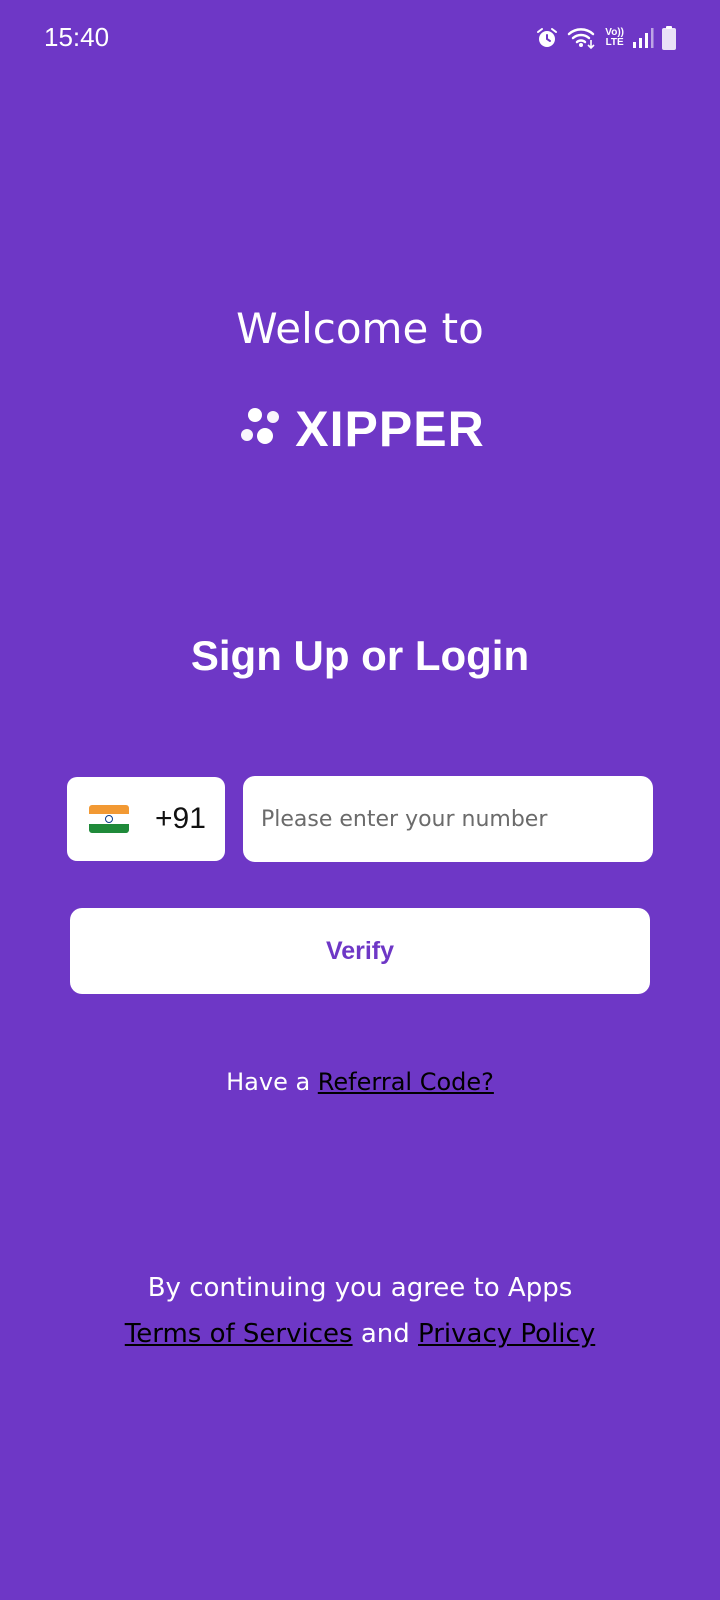  I want to click on country-code-label: +91, so click(180, 818).